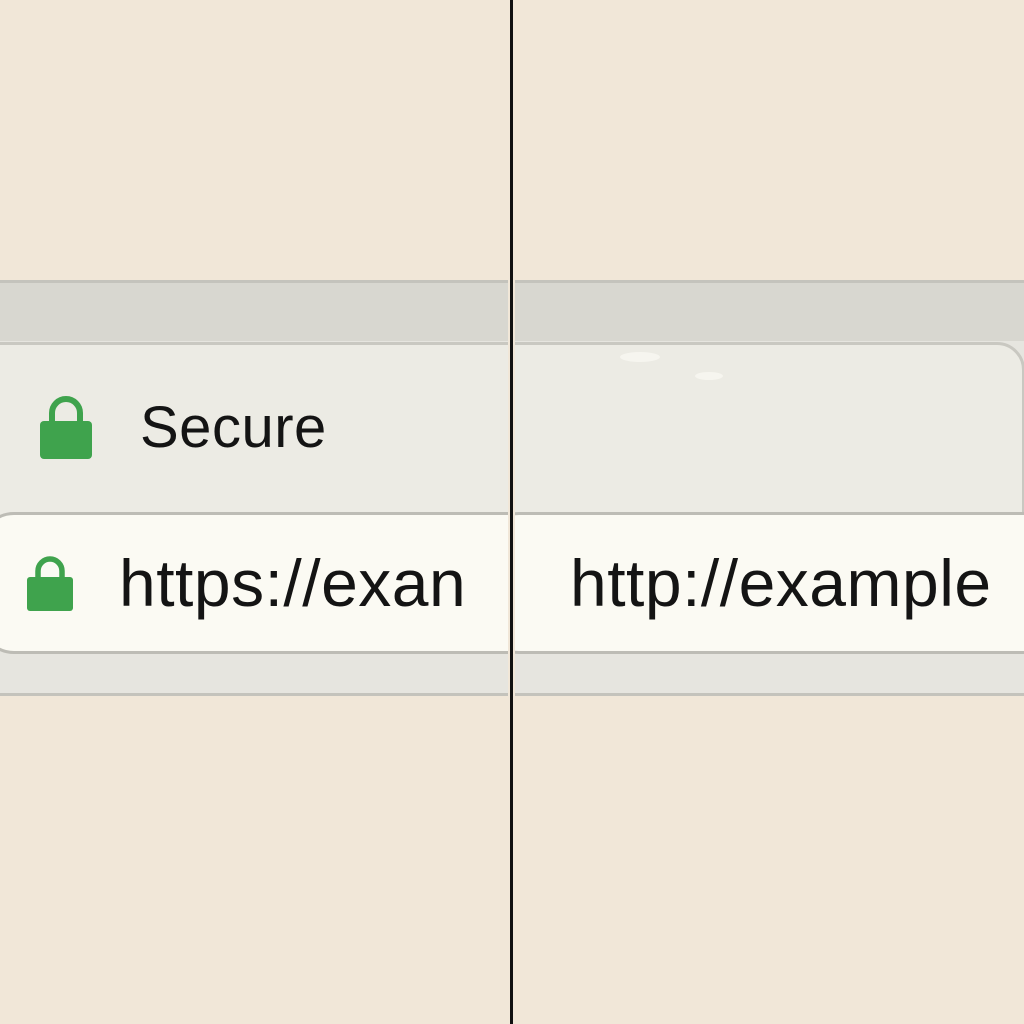 Image resolution: width=1024 pixels, height=1024 pixels. I want to click on lock-icon, so click(66, 427).